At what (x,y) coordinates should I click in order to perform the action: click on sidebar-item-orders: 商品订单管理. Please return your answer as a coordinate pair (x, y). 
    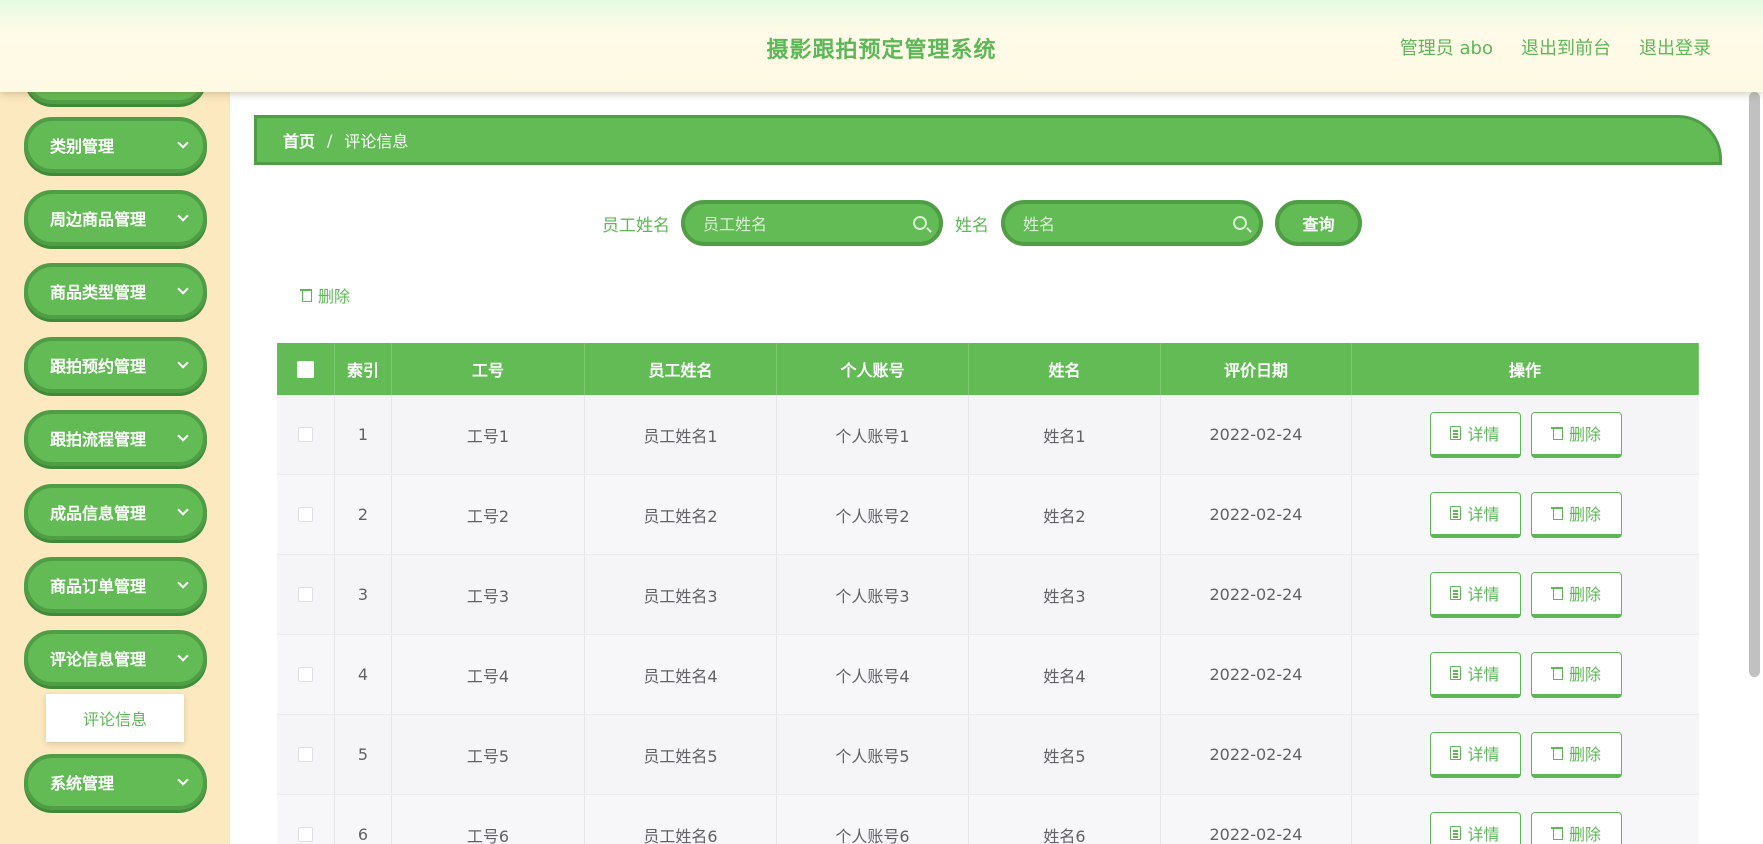
    Looking at the image, I should click on (115, 585).